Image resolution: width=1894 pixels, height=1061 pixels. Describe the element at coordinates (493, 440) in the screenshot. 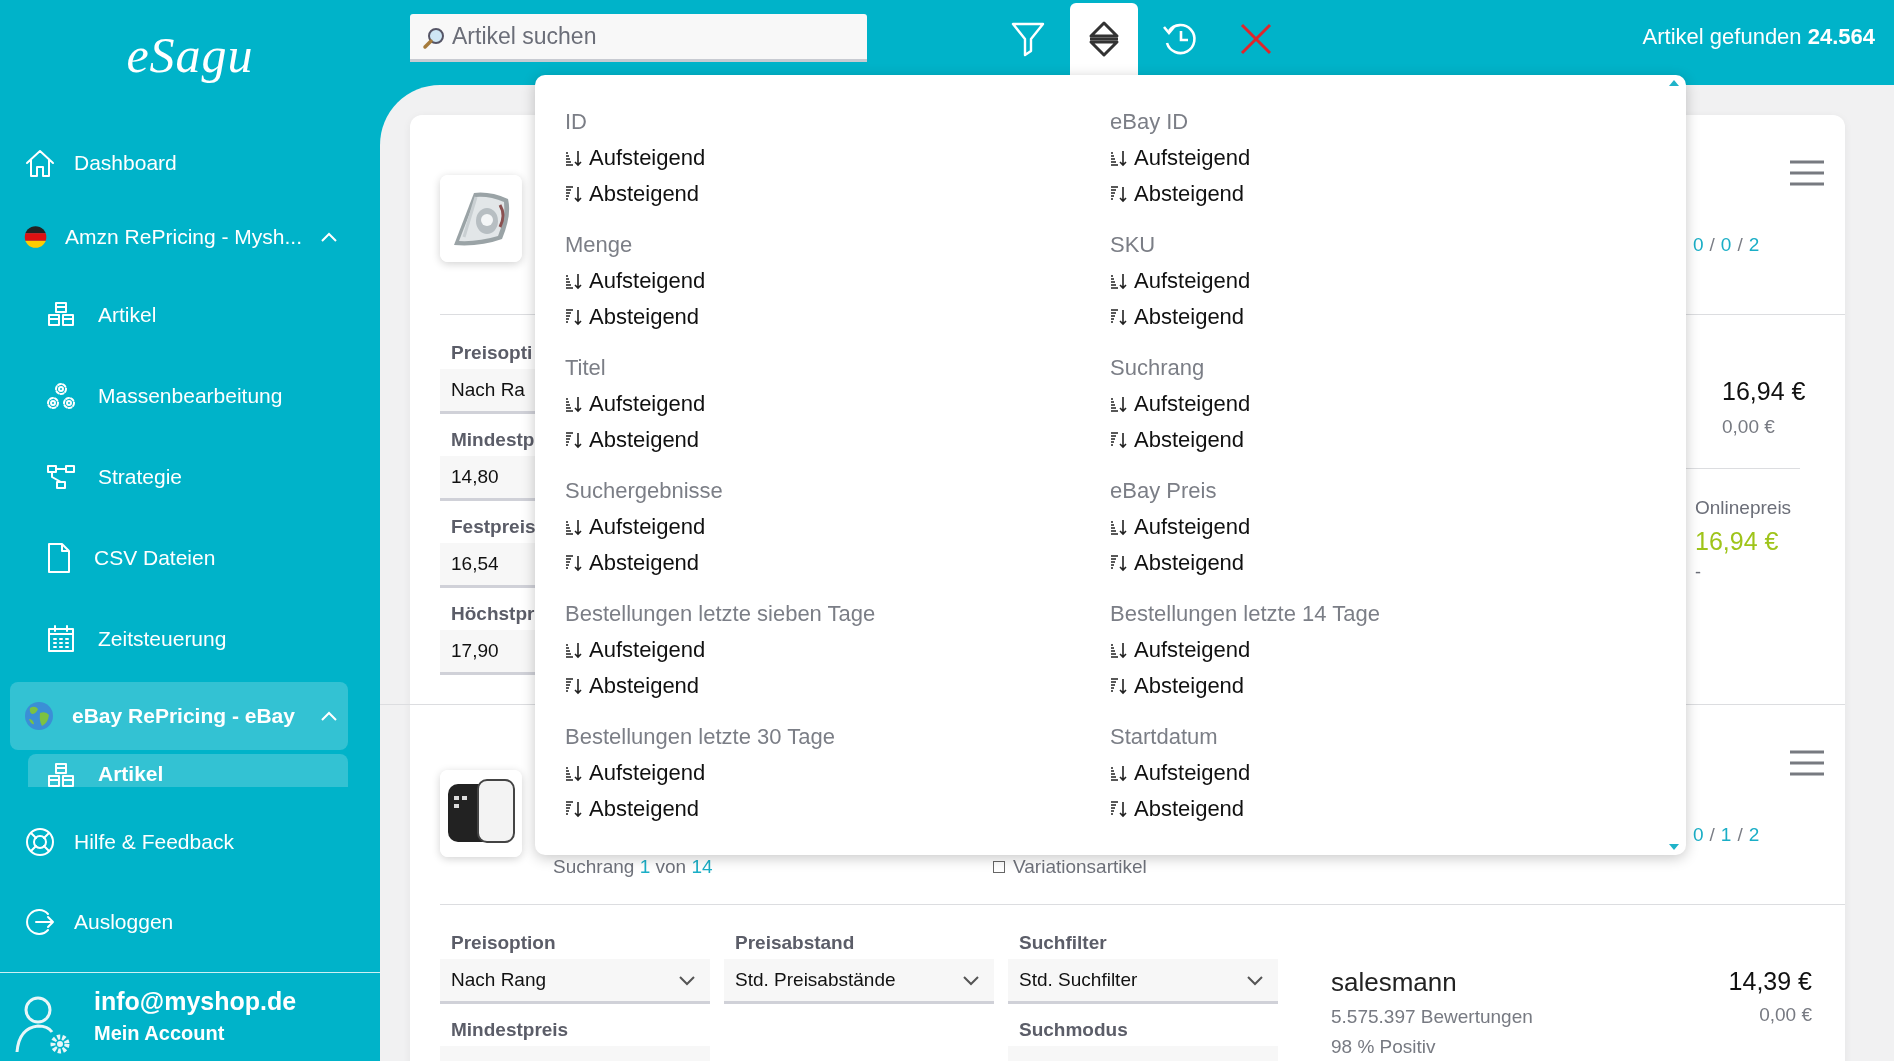

I see `field-label: Mindestp` at that location.